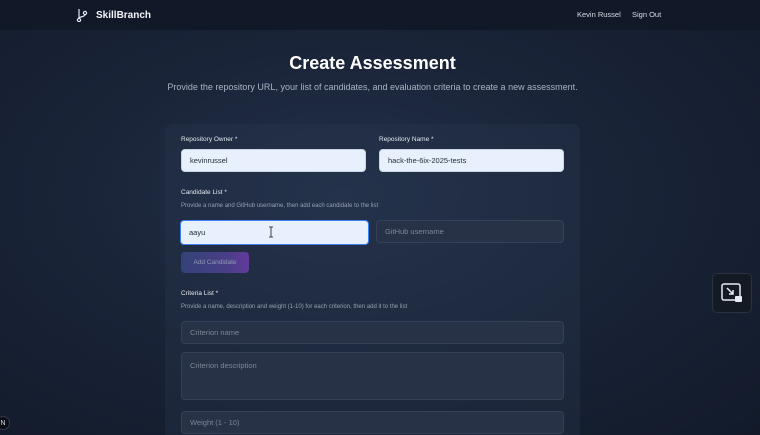  I want to click on n-badge-icon: N, so click(5, 423).